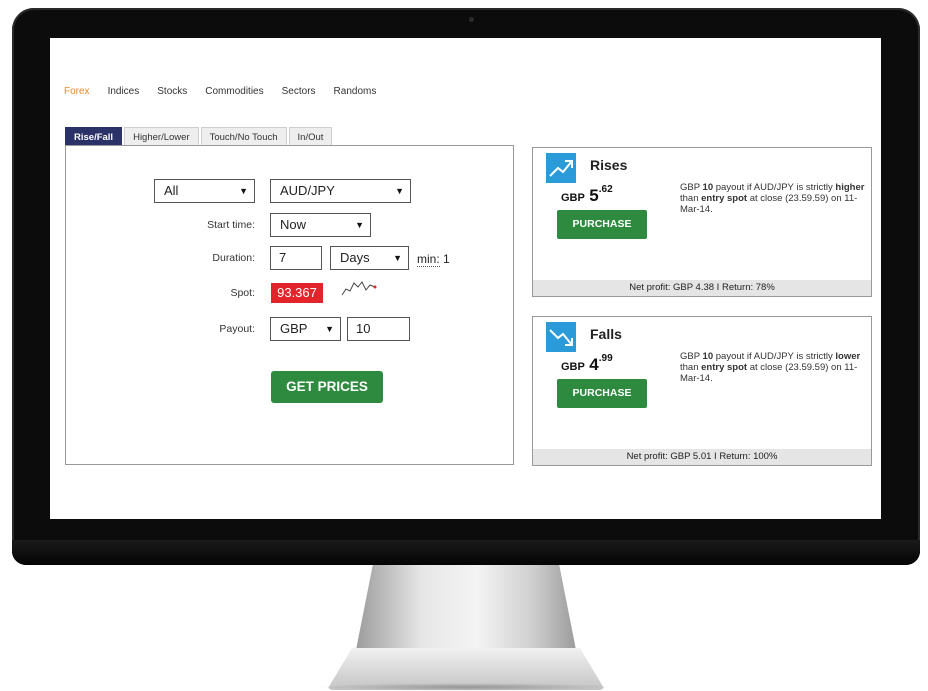  I want to click on tab-in-out: In/Out, so click(310, 137).